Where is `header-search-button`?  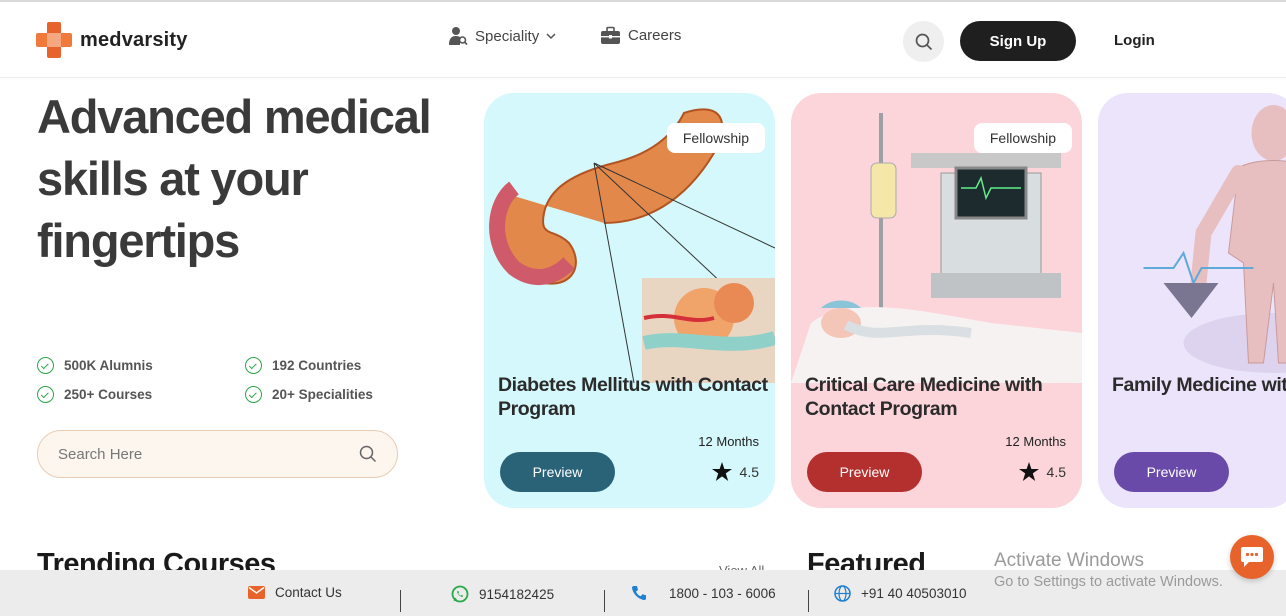
header-search-button is located at coordinates (923, 41).